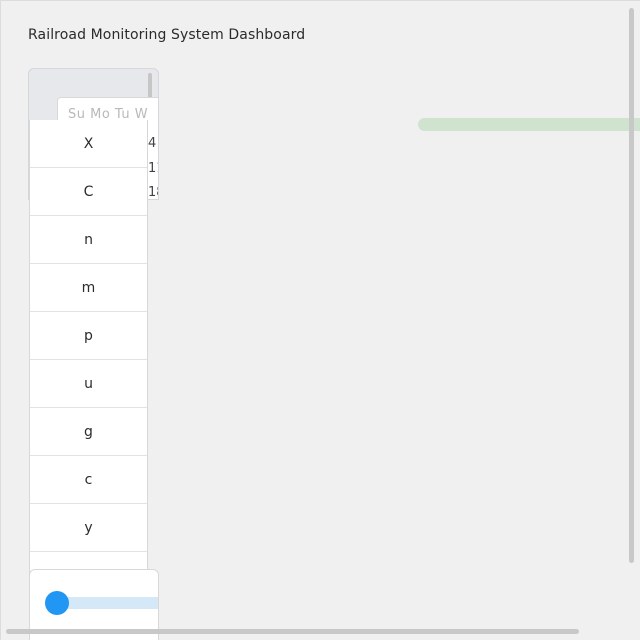  What do you see at coordinates (88, 240) in the screenshot?
I see `dropdown-option: n` at bounding box center [88, 240].